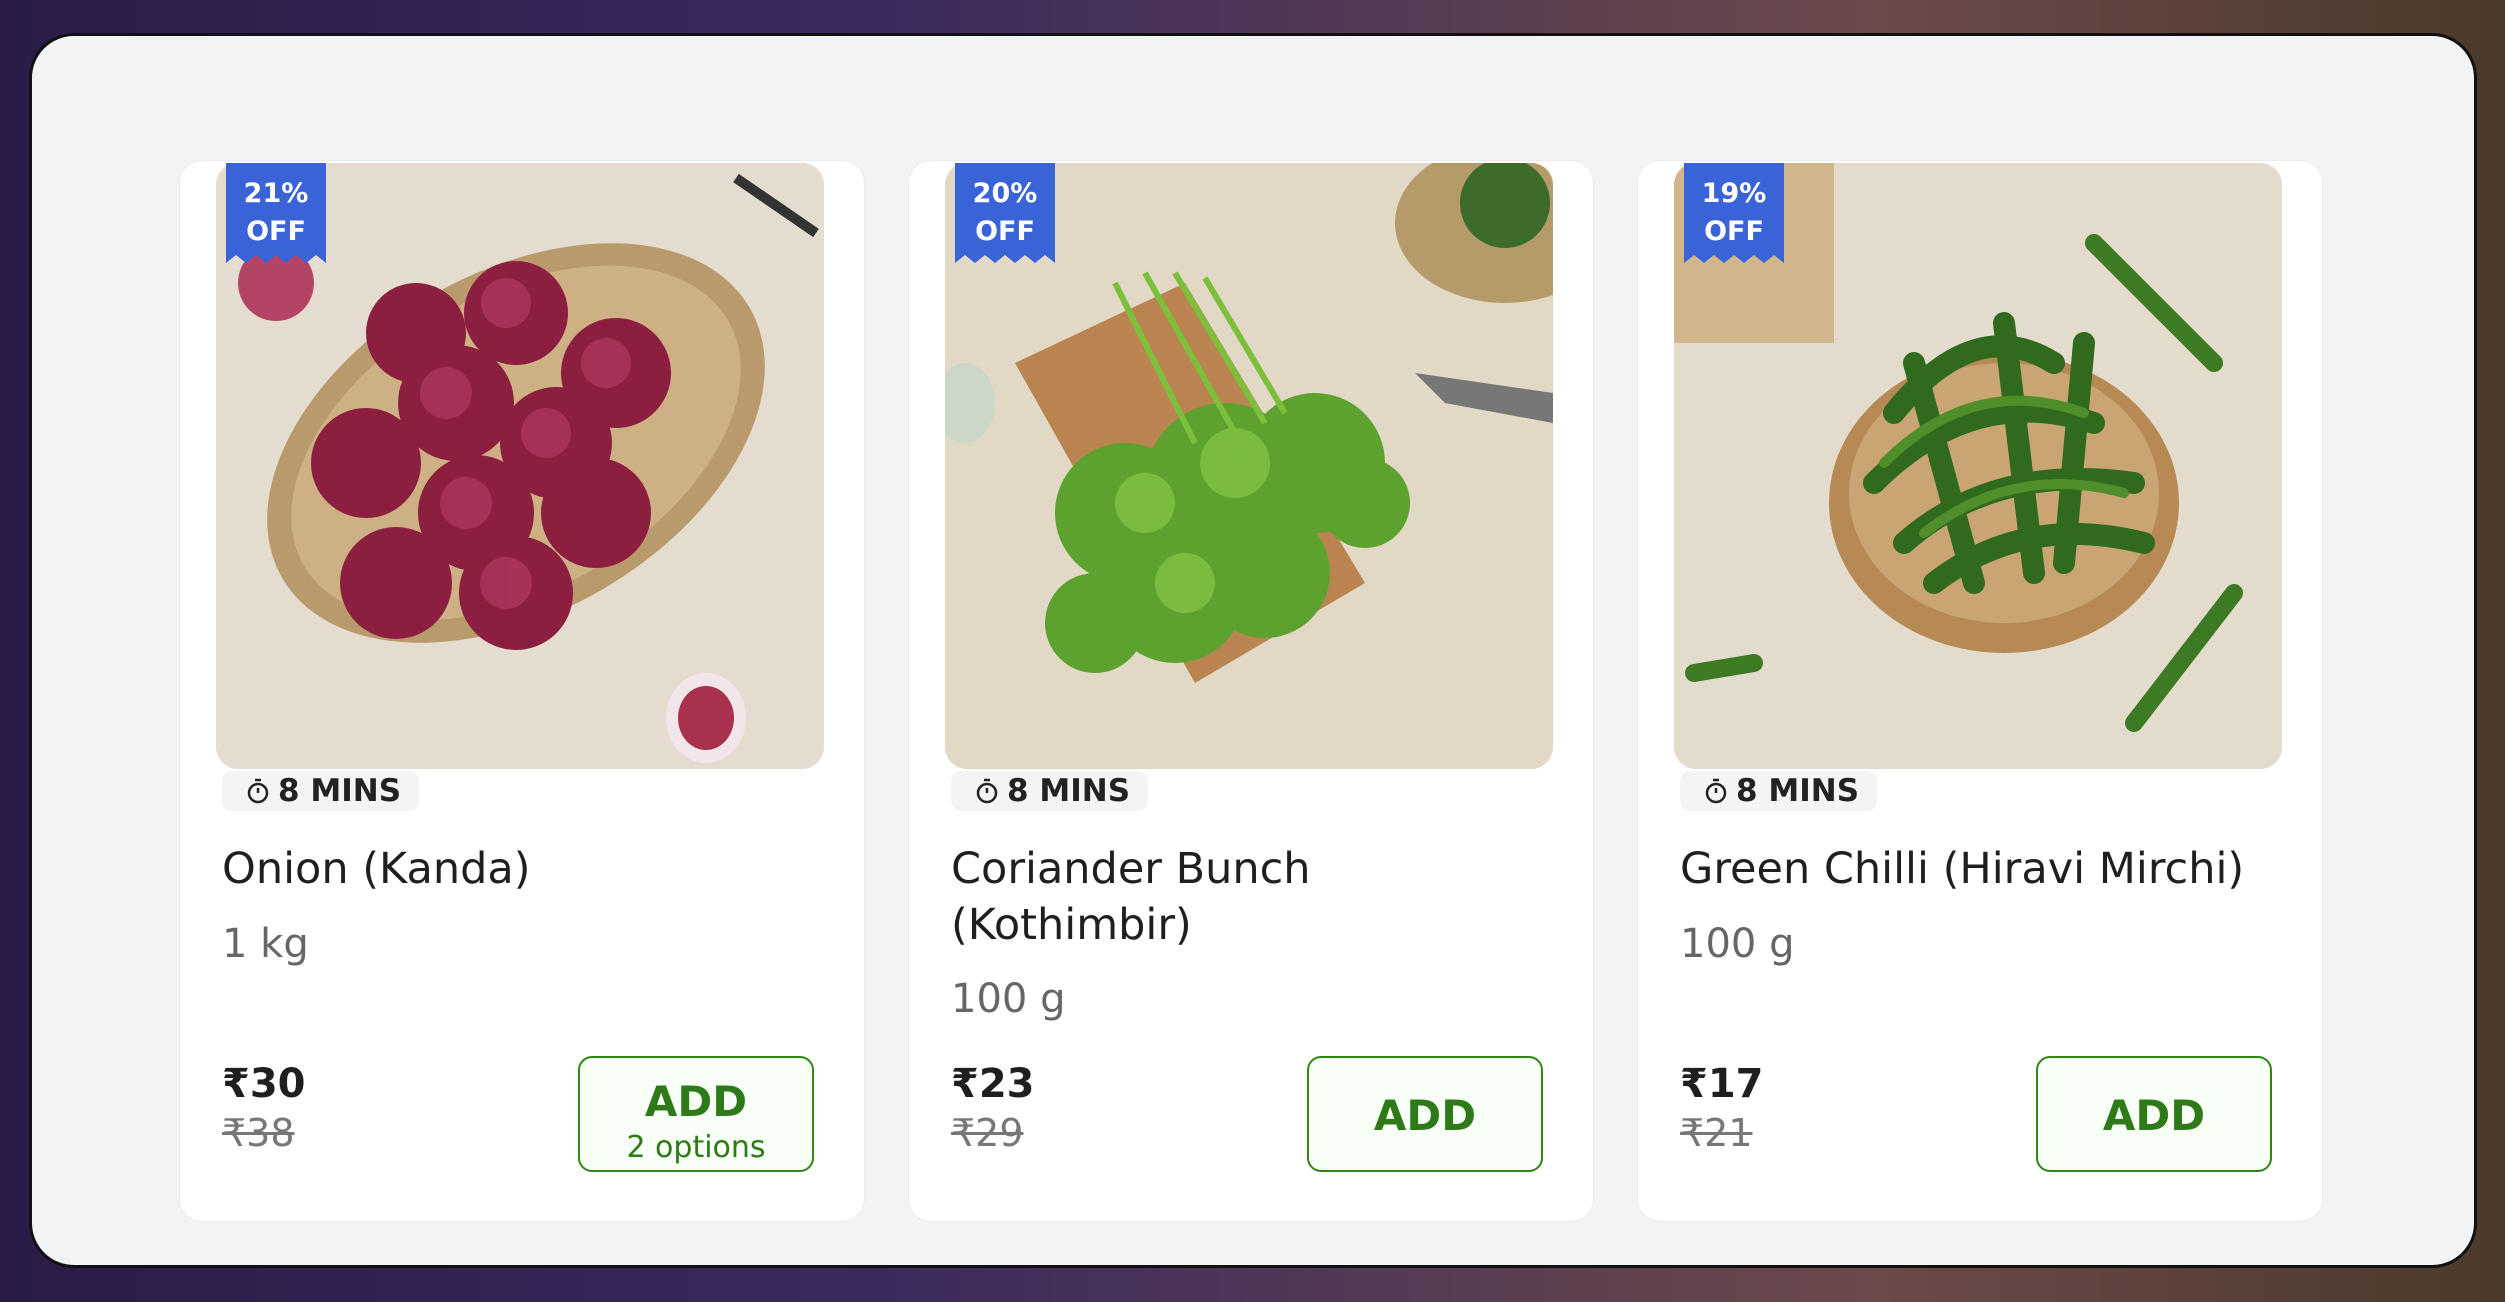 Image resolution: width=2505 pixels, height=1302 pixels. Describe the element at coordinates (1722, 1084) in the screenshot. I see `product-price: ₹17` at that location.